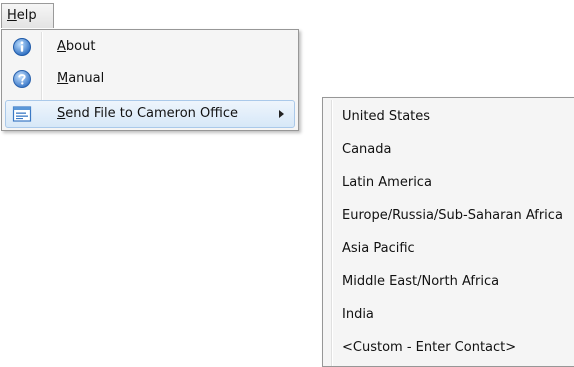  What do you see at coordinates (22, 114) in the screenshot?
I see `send-file-icon` at bounding box center [22, 114].